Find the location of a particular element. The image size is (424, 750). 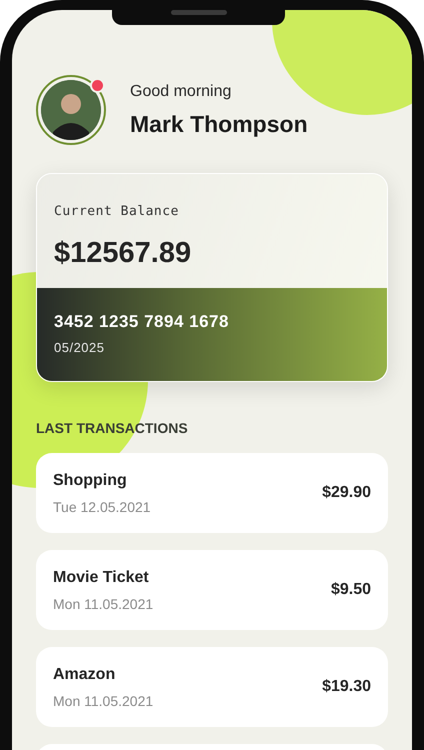

transaction-amount: $29.90 is located at coordinates (346, 493).